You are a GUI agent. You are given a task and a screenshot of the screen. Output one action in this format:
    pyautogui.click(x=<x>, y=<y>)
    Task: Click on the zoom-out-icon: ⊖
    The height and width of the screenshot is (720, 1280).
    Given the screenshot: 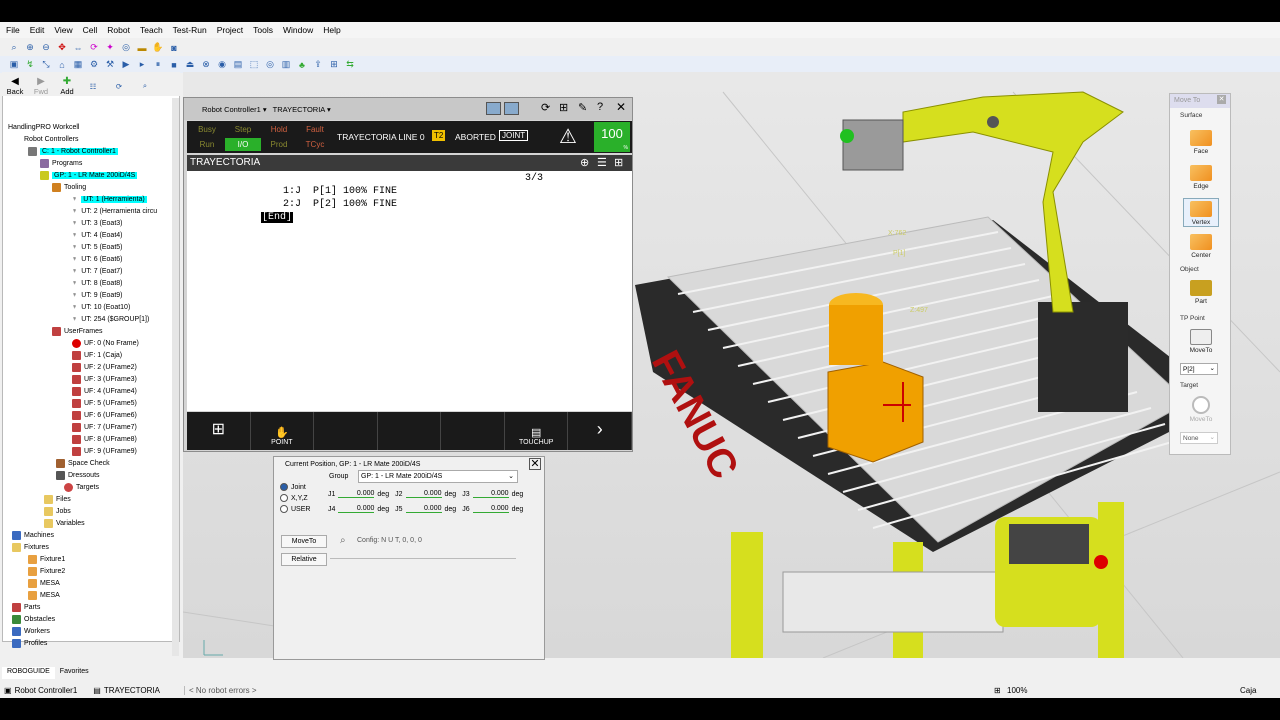 What is the action you would take?
    pyautogui.click(x=46, y=48)
    